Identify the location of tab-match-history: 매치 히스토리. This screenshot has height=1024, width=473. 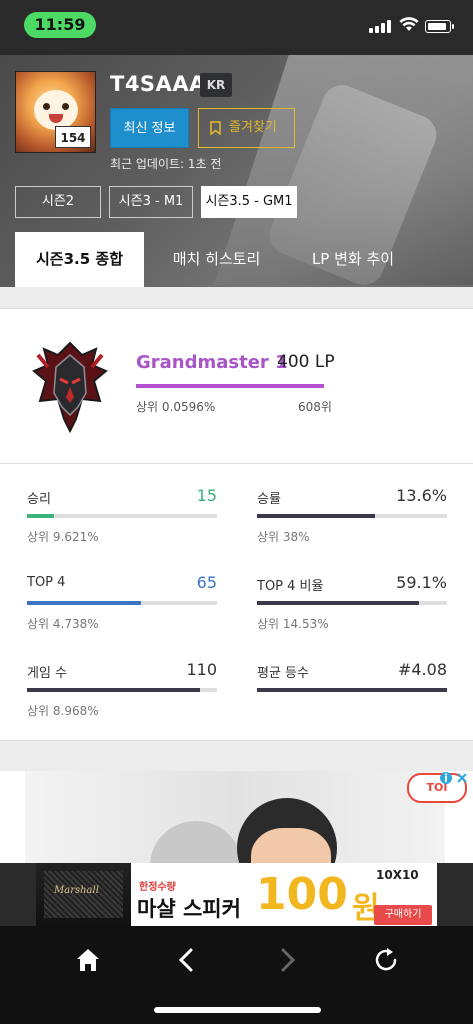
(216, 259).